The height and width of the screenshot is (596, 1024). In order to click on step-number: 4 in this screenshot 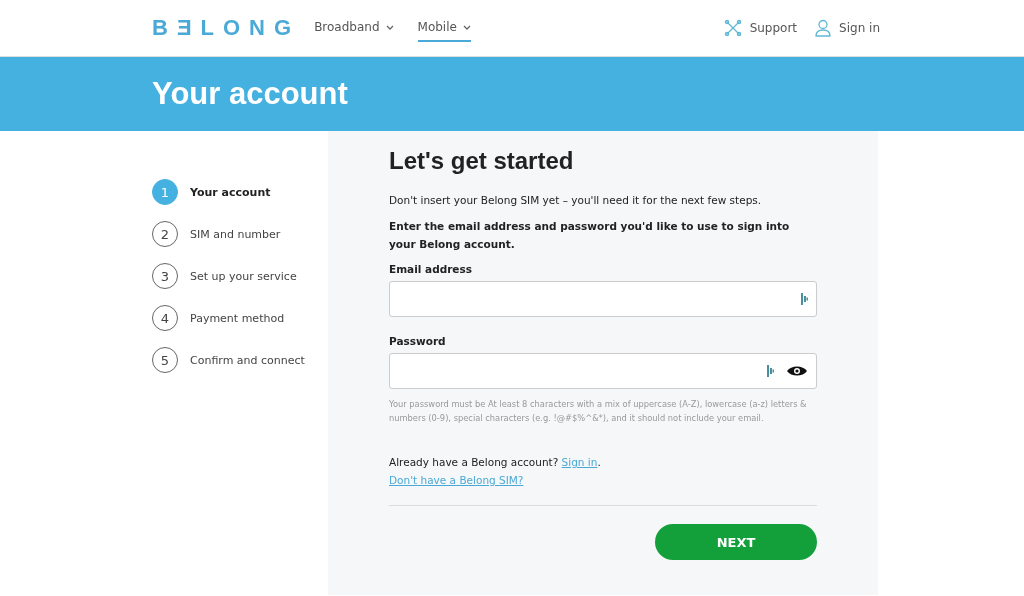, I will do `click(165, 318)`.